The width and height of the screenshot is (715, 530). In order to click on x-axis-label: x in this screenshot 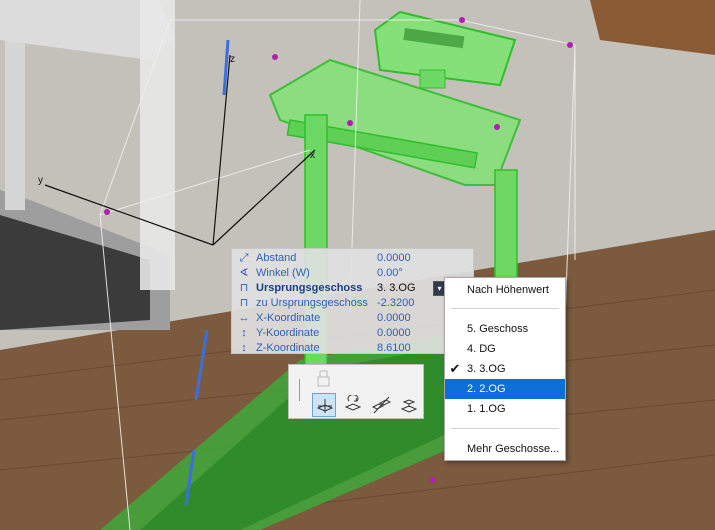, I will do `click(312, 155)`.